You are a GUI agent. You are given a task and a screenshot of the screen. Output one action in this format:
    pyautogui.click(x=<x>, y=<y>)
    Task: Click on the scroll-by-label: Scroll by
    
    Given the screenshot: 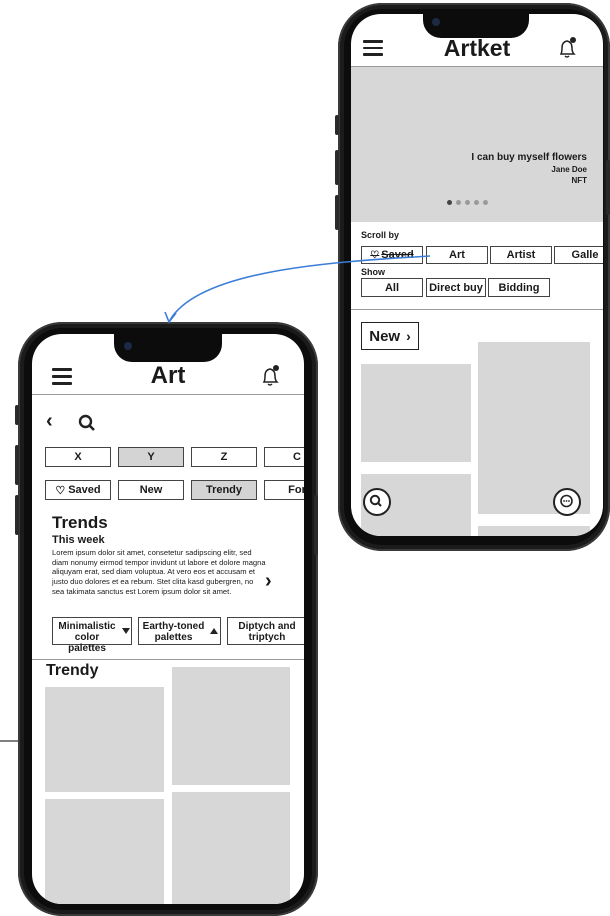 What is the action you would take?
    pyautogui.click(x=380, y=235)
    